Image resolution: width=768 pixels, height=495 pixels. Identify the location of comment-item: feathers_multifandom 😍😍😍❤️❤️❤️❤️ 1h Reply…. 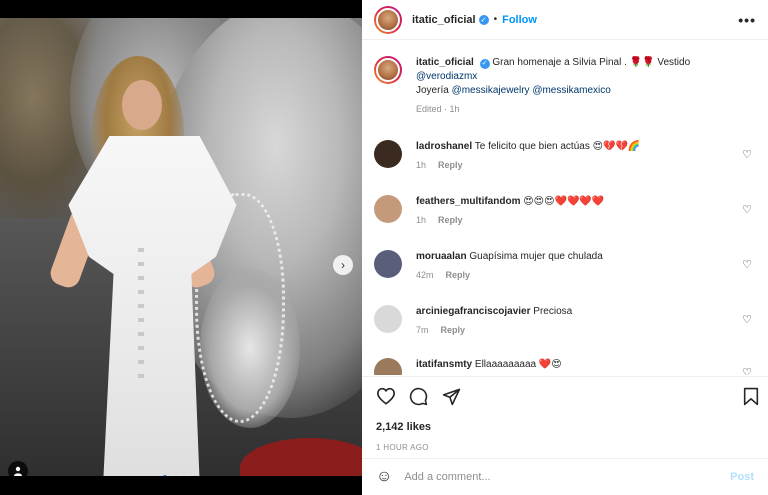
(565, 211).